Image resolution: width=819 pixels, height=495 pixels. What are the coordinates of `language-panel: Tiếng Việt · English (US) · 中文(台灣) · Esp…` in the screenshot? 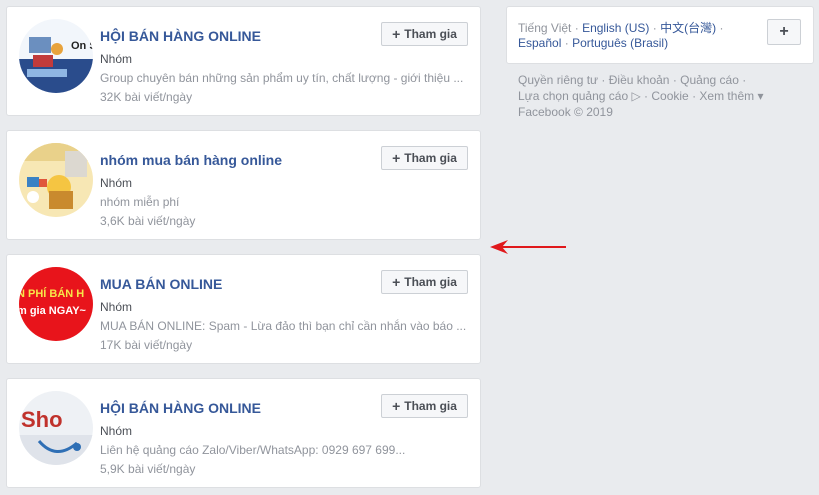 It's located at (660, 35).